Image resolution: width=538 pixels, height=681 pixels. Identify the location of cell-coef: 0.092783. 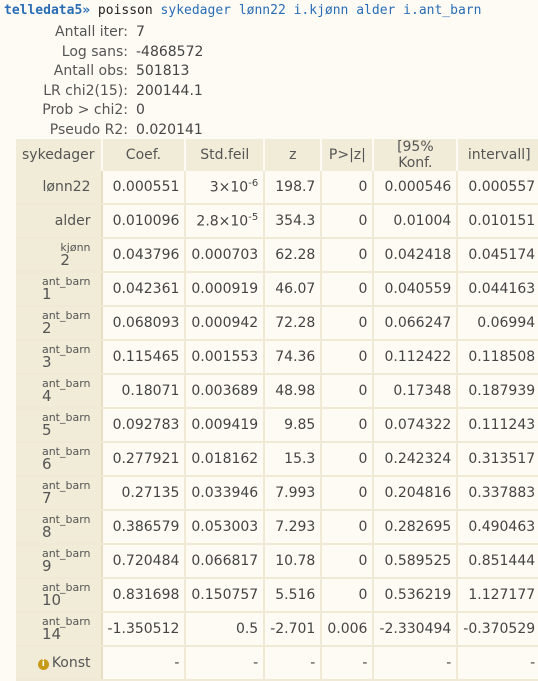
(144, 425).